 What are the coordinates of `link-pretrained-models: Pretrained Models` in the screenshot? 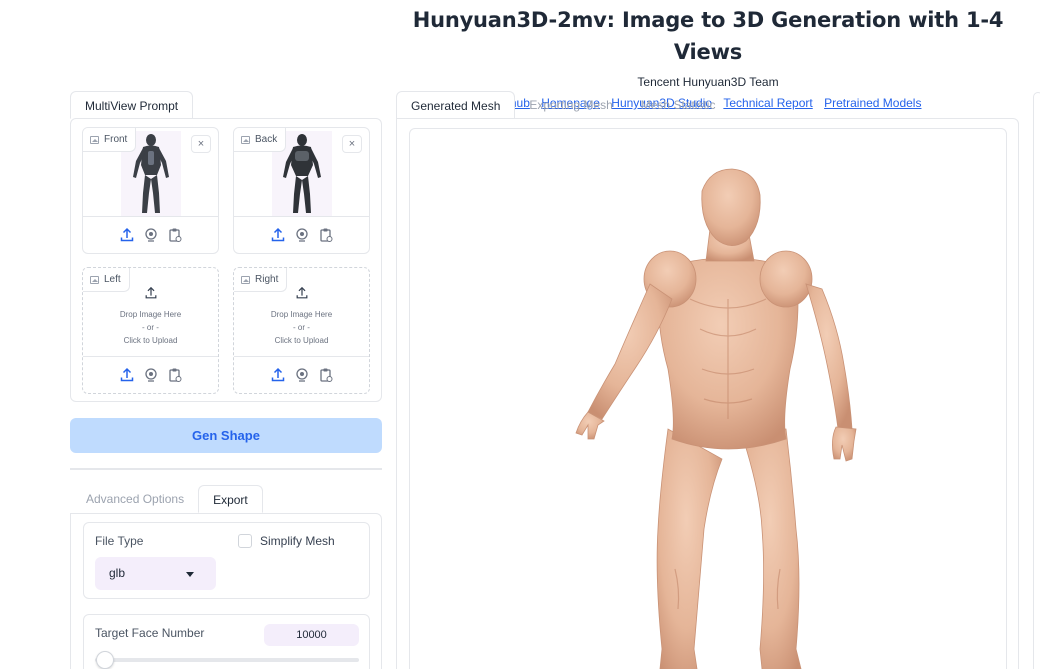 It's located at (872, 103).